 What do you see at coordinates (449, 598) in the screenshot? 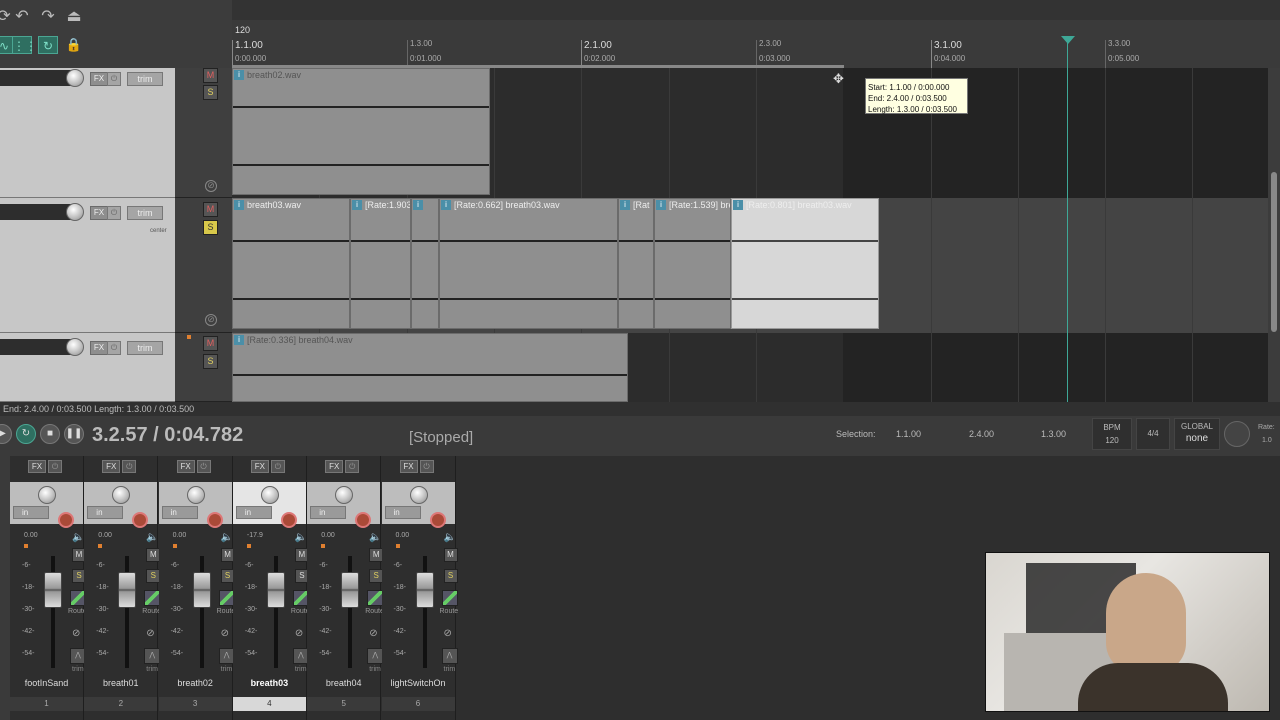
I see `route-button` at bounding box center [449, 598].